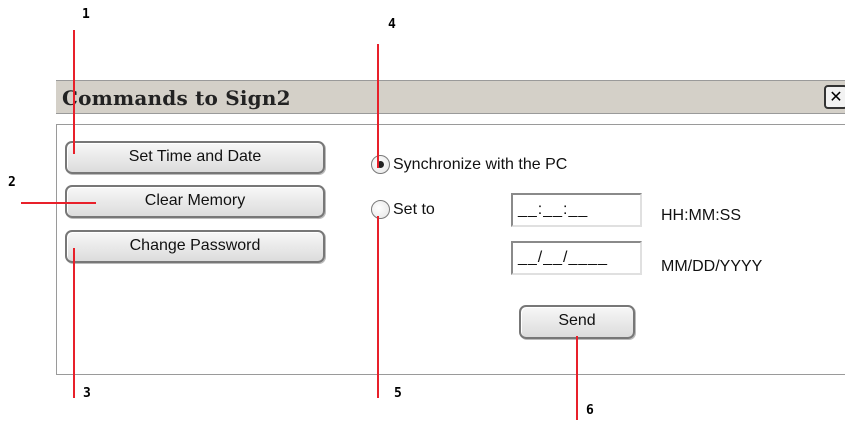  What do you see at coordinates (576, 258) in the screenshot?
I see `date-input: __/__/____` at bounding box center [576, 258].